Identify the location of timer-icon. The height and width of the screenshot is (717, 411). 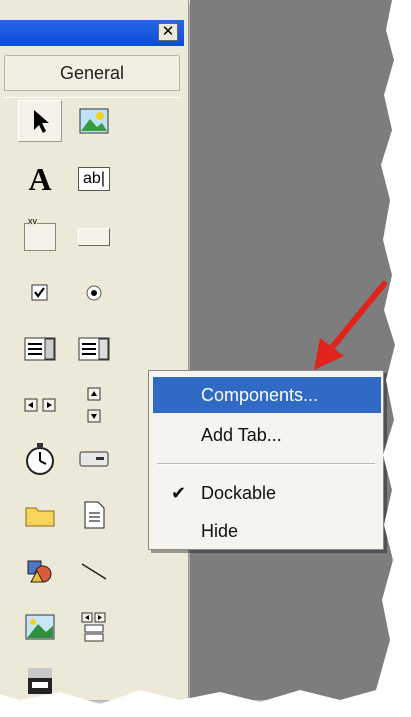
(40, 459).